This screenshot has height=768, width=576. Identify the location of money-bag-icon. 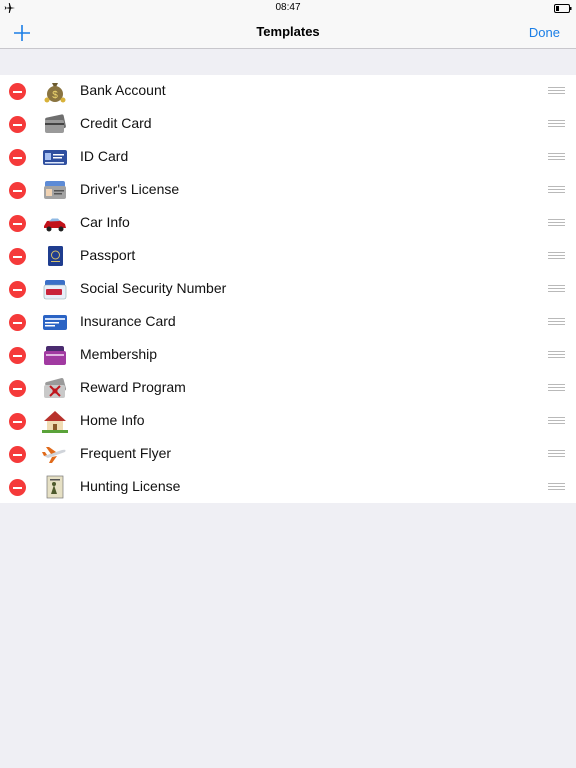
(55, 91).